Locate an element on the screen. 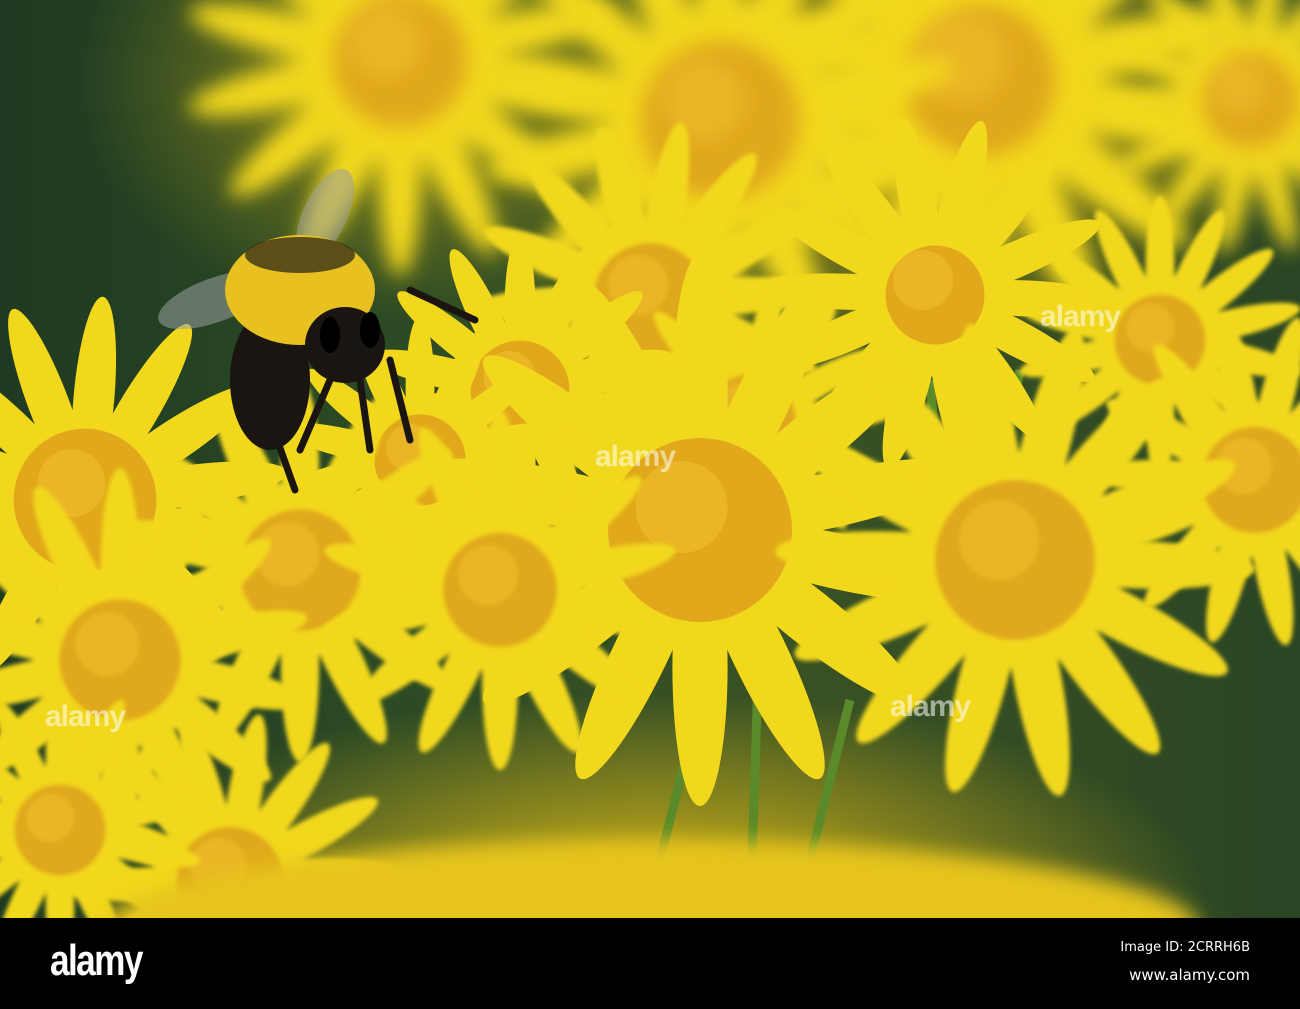  website-link: www.alamy.com is located at coordinates (1189, 975).